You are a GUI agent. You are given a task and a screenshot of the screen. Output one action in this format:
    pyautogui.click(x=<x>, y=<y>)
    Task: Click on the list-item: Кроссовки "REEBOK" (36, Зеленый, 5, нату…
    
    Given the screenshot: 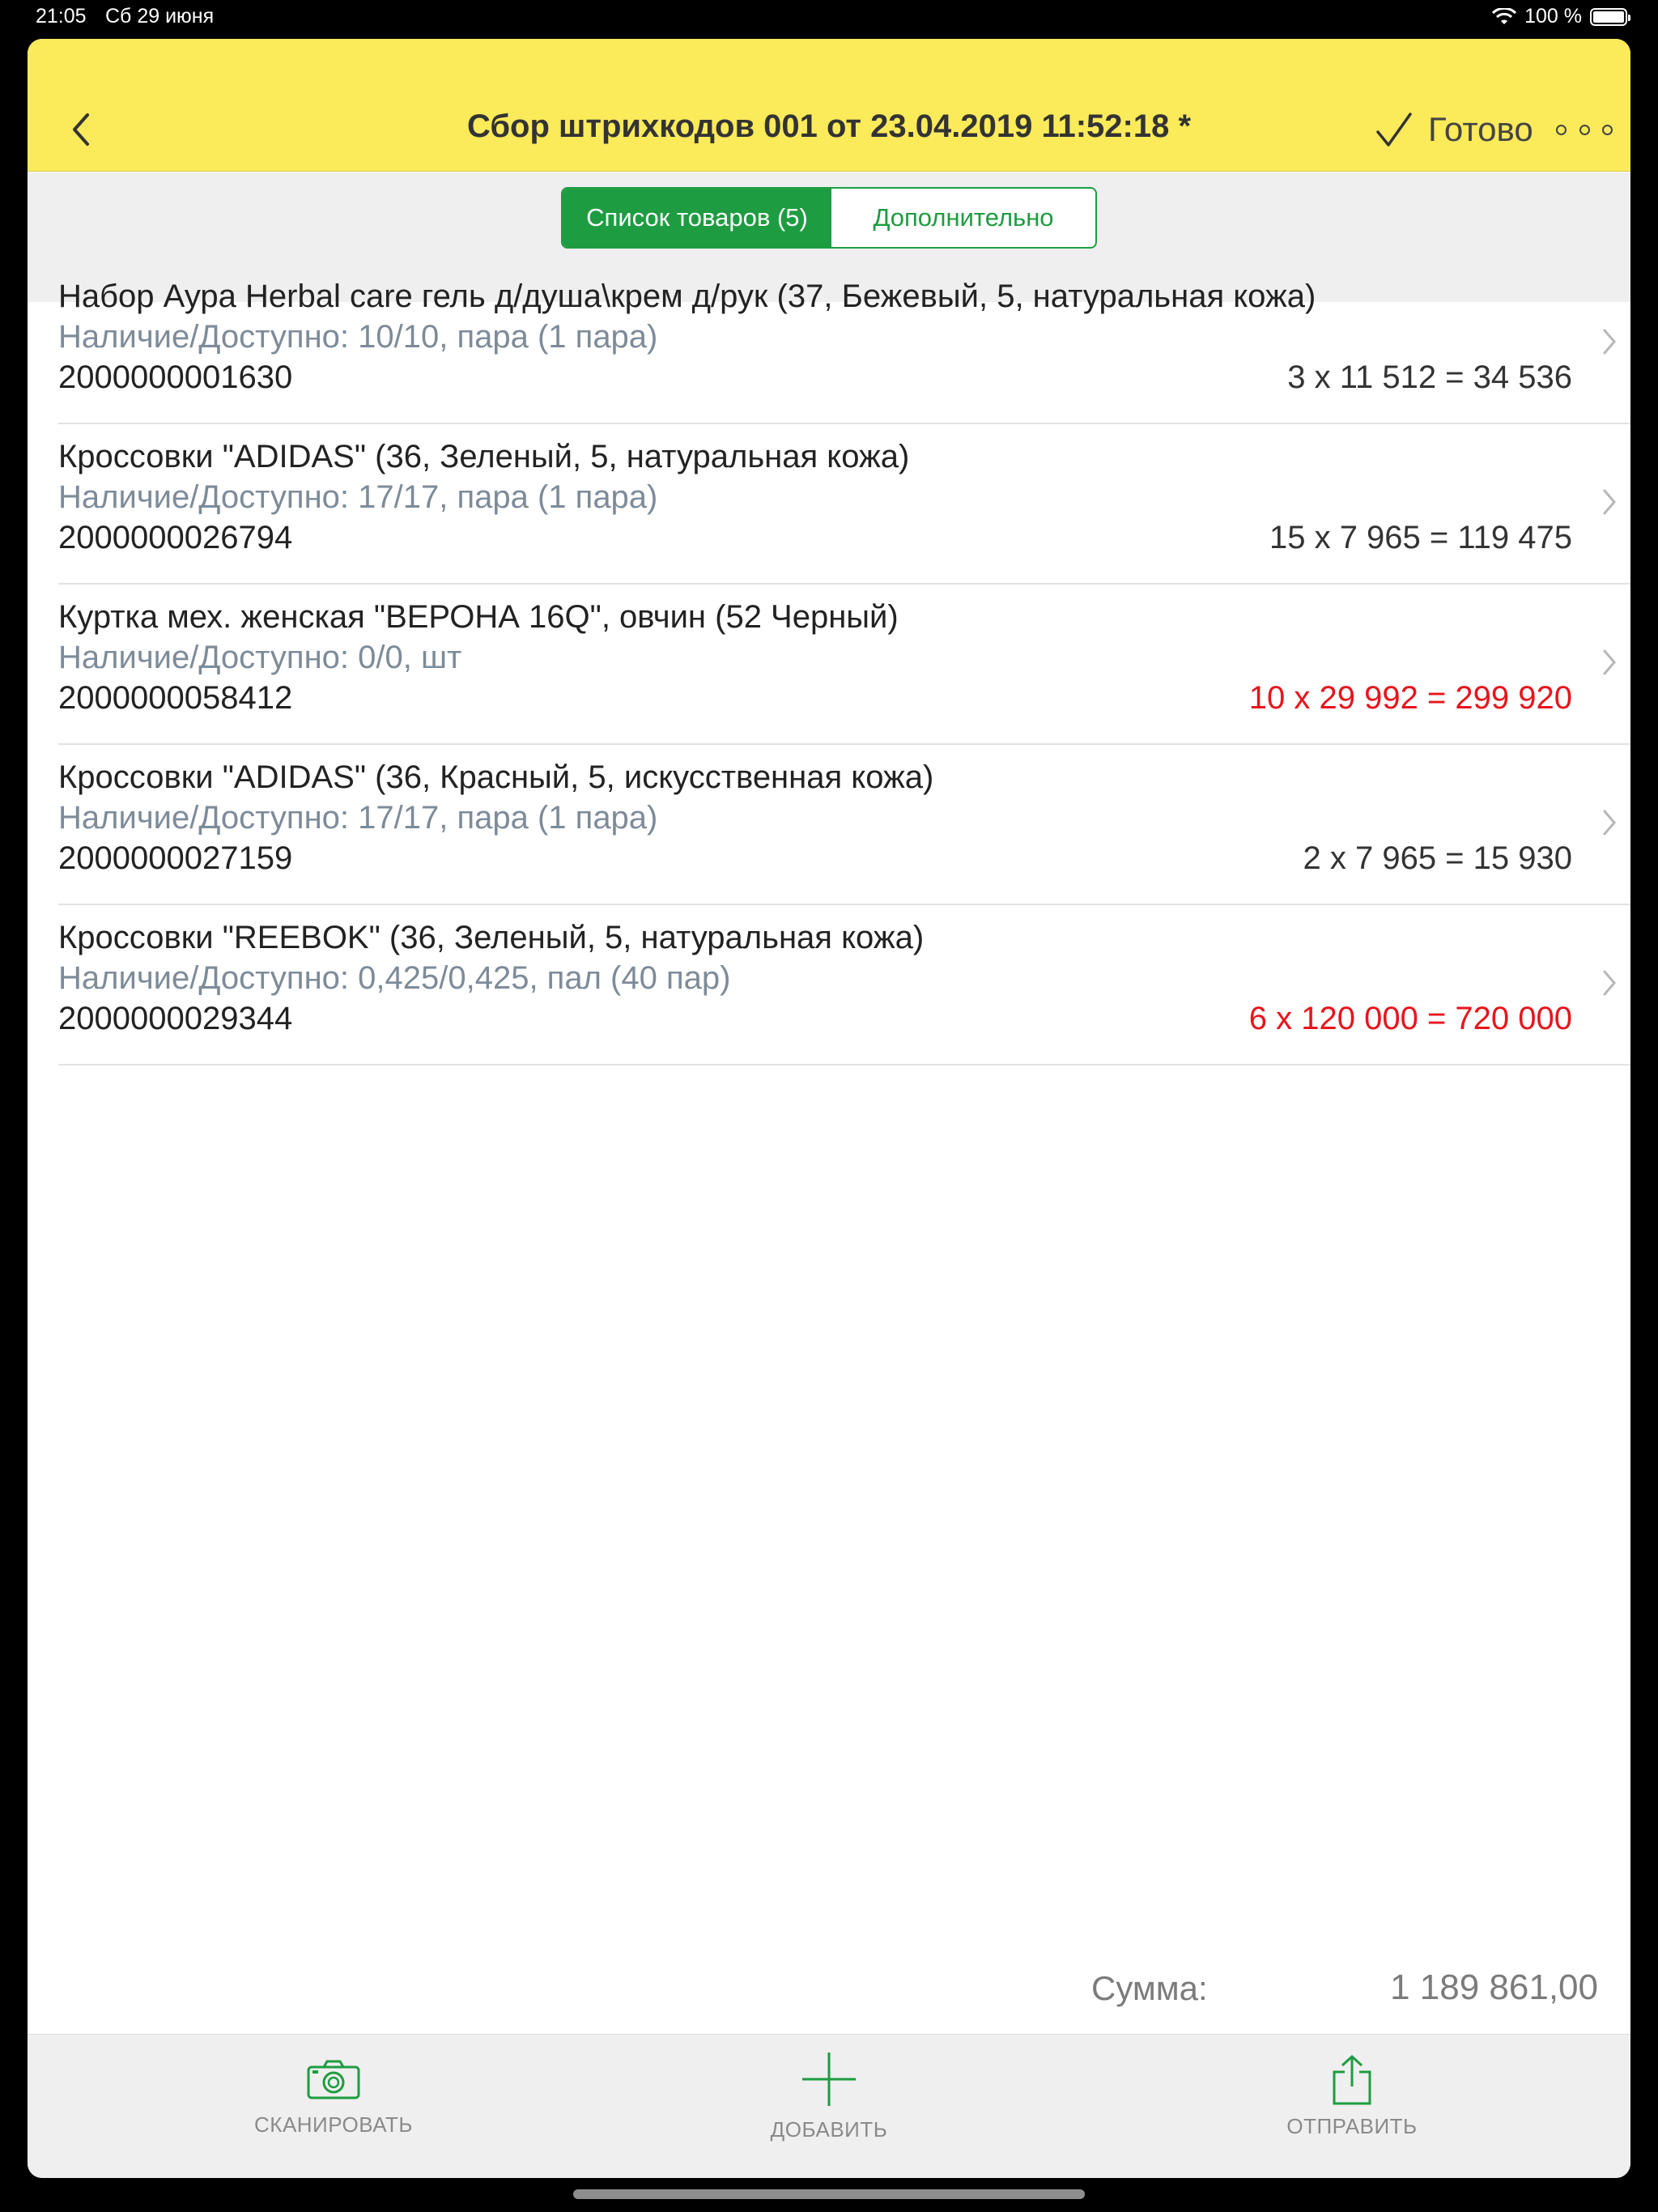 What is the action you would take?
    pyautogui.click(x=844, y=986)
    